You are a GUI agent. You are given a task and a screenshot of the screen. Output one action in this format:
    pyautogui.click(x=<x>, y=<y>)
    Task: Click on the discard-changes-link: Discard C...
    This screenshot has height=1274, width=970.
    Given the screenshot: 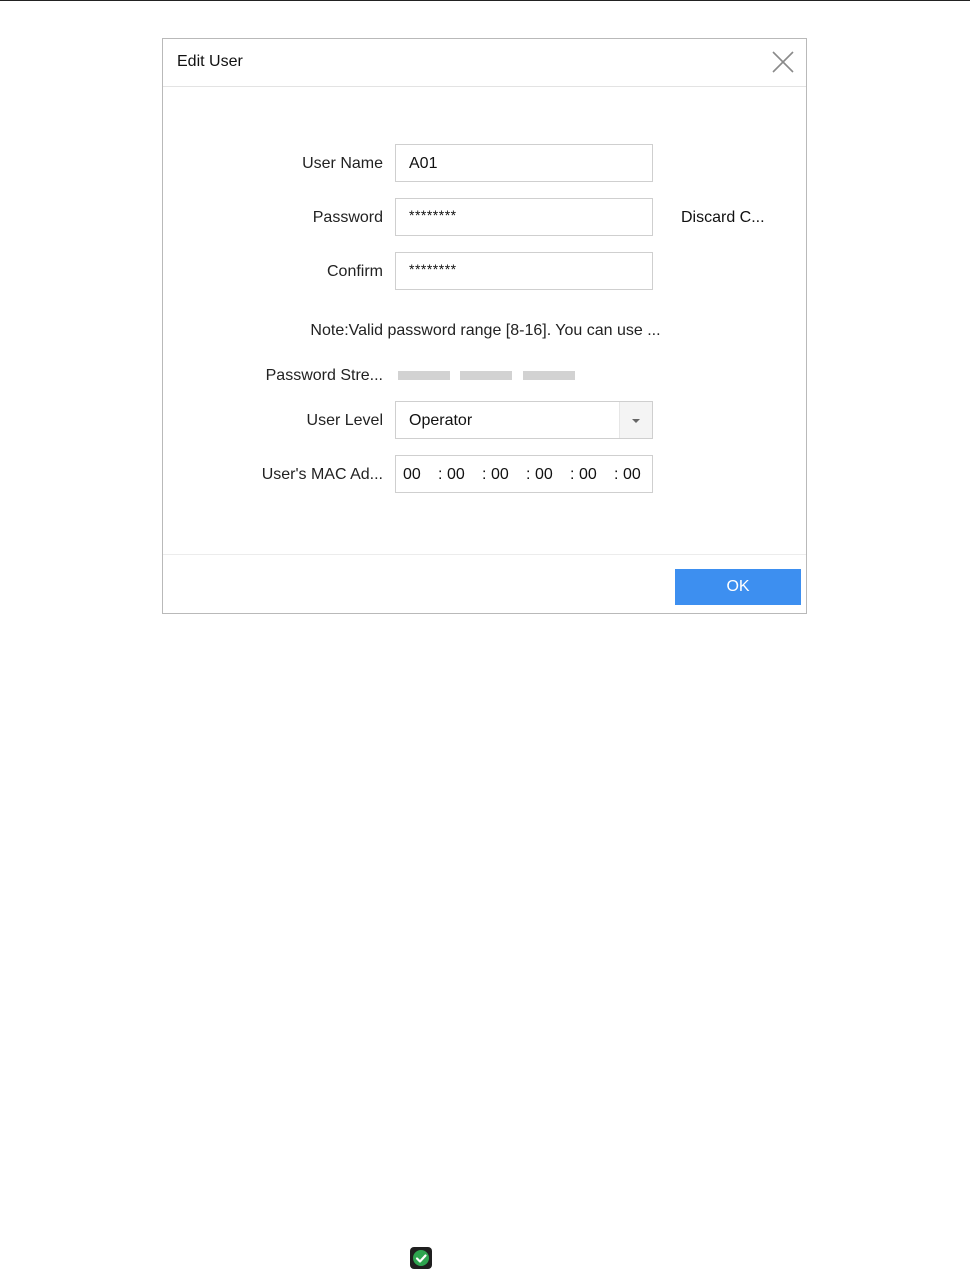 What is the action you would take?
    pyautogui.click(x=723, y=218)
    